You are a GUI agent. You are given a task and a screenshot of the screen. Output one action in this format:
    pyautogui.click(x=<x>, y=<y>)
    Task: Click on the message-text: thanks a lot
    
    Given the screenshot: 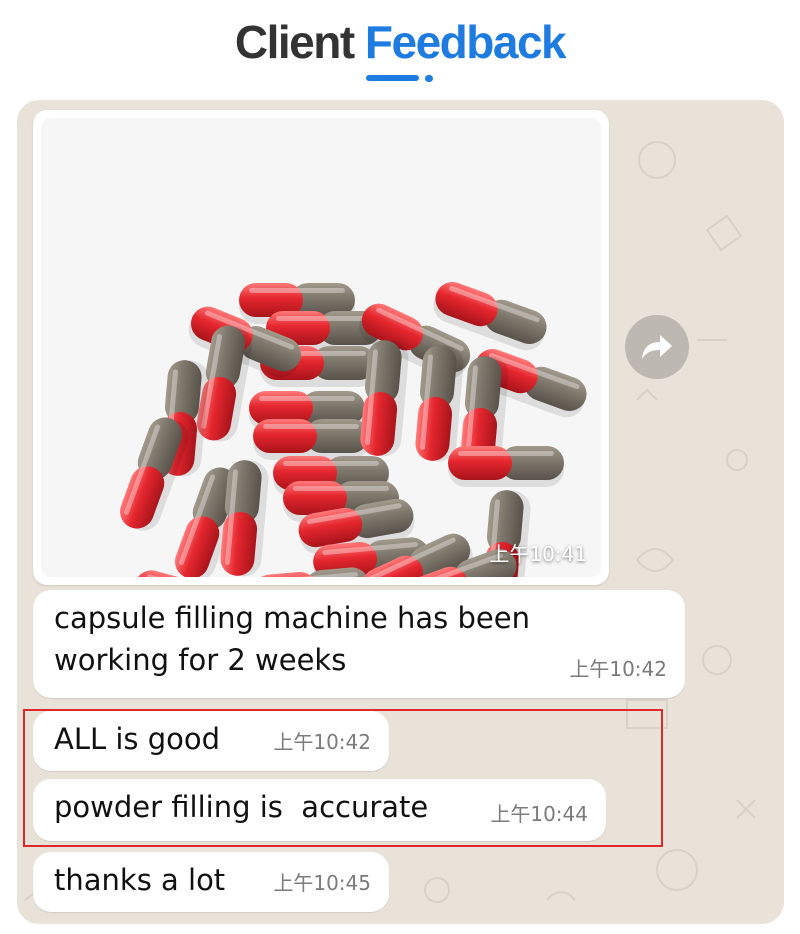 What is the action you would take?
    pyautogui.click(x=140, y=880)
    